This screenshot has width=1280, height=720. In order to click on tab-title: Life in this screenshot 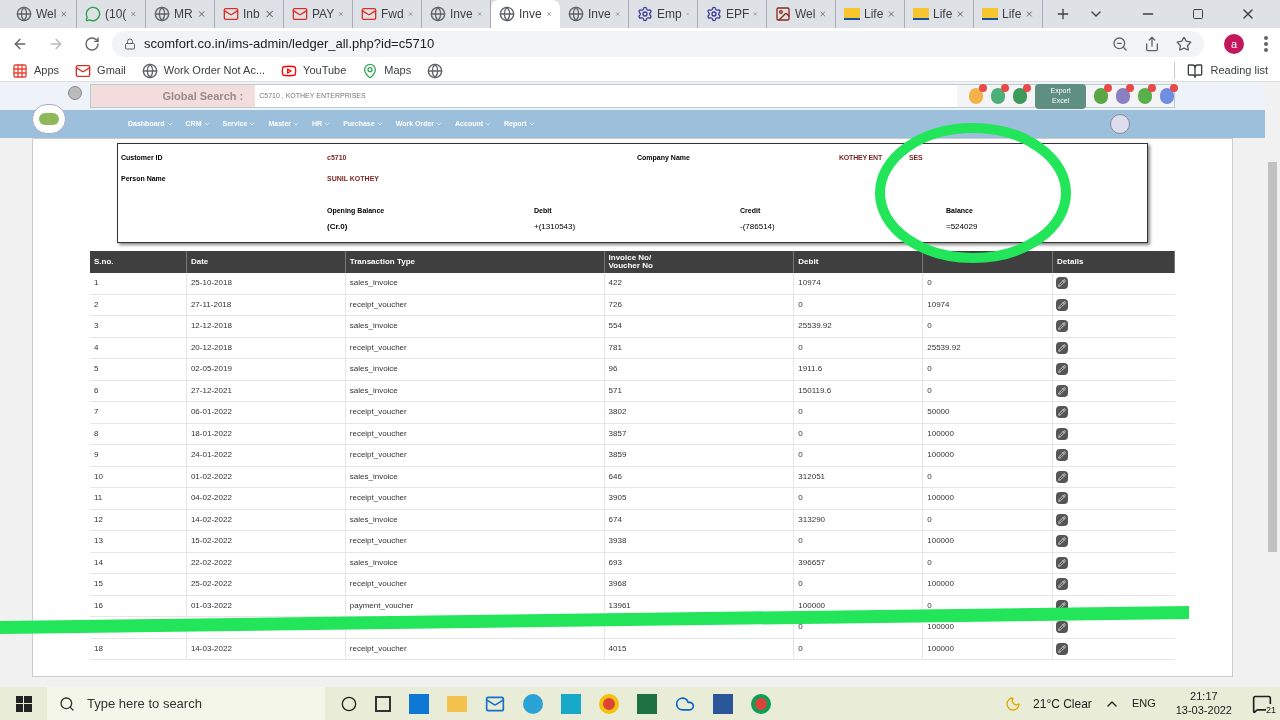, I will do `click(943, 14)`.